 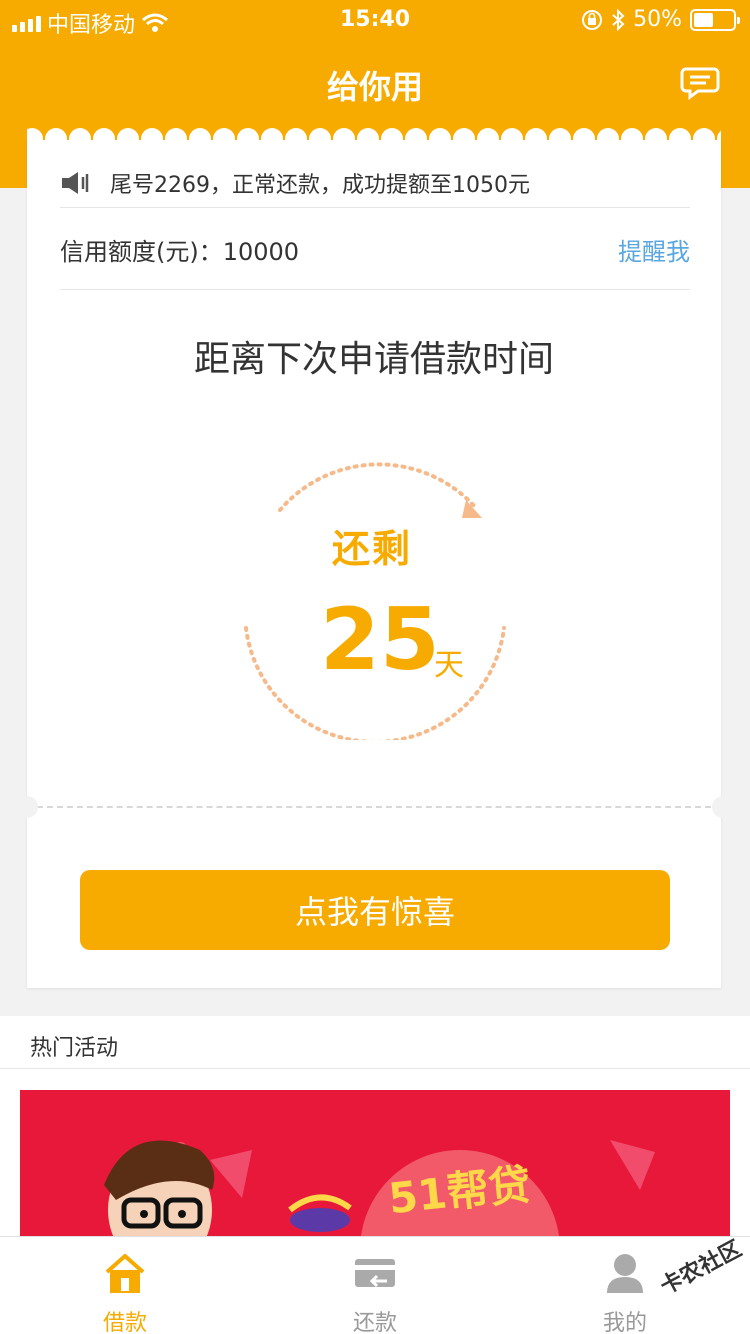 What do you see at coordinates (320, 185) in the screenshot?
I see `notice-text: 尾号2269，正常还款，成功提额至1050元` at bounding box center [320, 185].